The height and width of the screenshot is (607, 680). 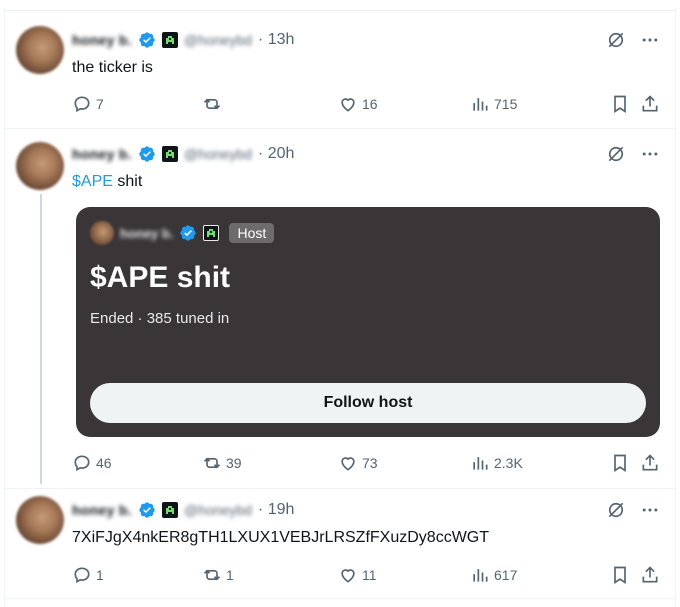 What do you see at coordinates (358, 463) in the screenshot?
I see `like-button: 73` at bounding box center [358, 463].